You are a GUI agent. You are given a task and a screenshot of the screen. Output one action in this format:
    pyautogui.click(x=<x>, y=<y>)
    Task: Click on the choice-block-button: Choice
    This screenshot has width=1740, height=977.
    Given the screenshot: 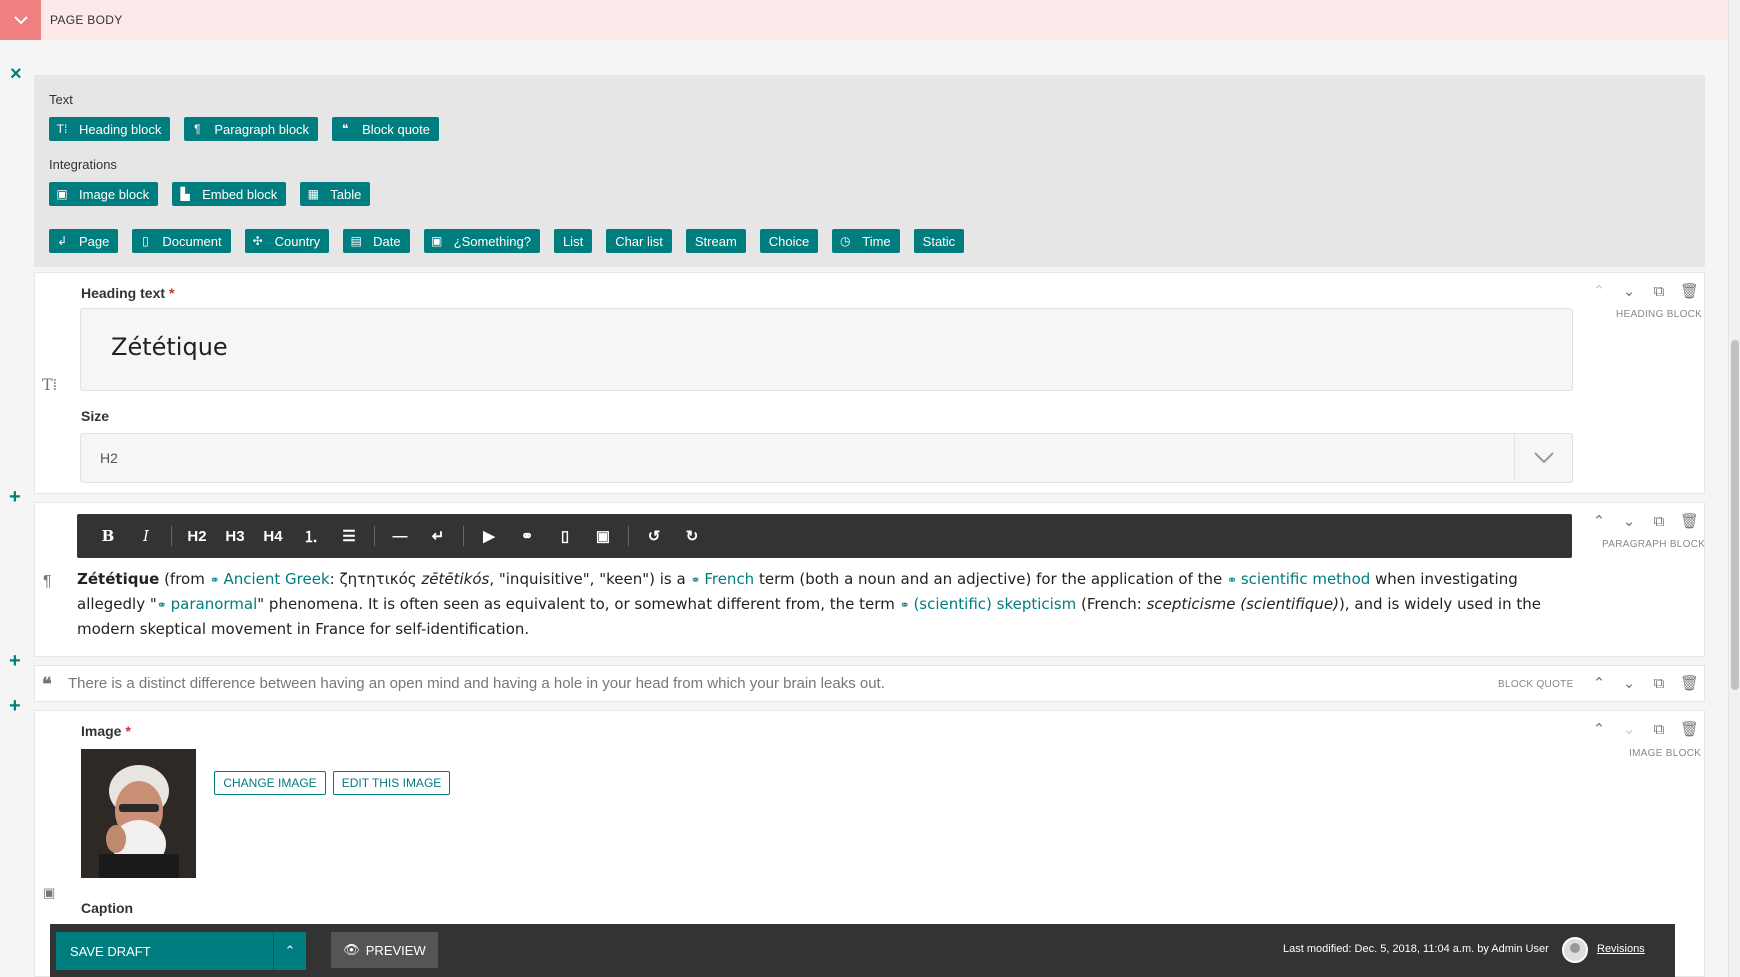 What is the action you would take?
    pyautogui.click(x=789, y=241)
    